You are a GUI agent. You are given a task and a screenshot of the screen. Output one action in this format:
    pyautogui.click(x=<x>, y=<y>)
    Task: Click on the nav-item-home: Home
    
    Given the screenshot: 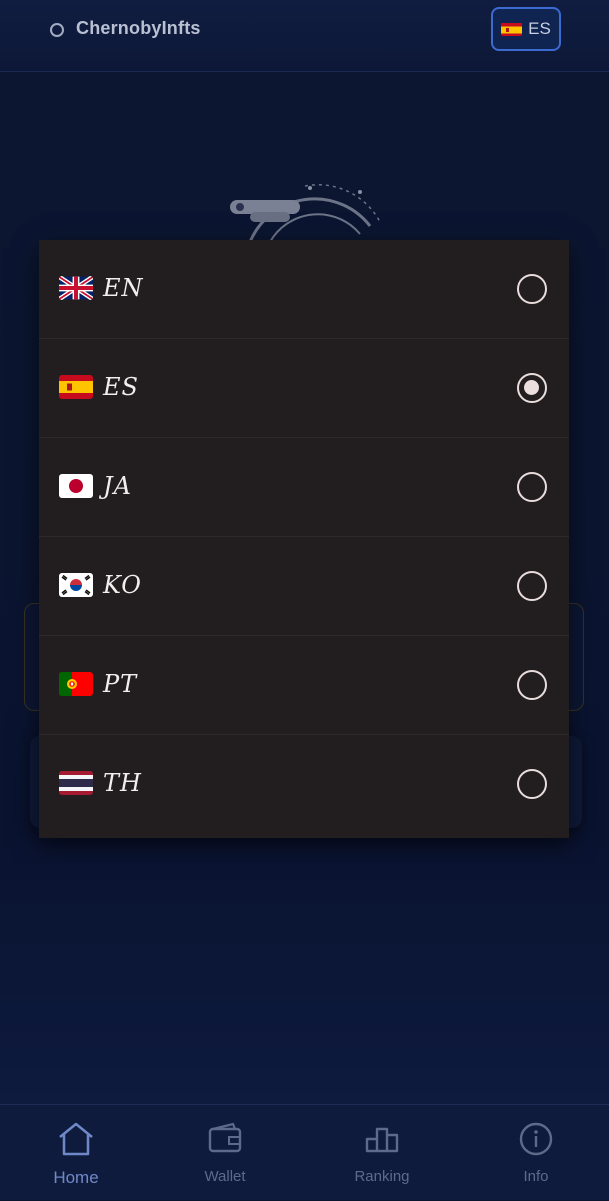 What is the action you would take?
    pyautogui.click(x=76, y=1153)
    